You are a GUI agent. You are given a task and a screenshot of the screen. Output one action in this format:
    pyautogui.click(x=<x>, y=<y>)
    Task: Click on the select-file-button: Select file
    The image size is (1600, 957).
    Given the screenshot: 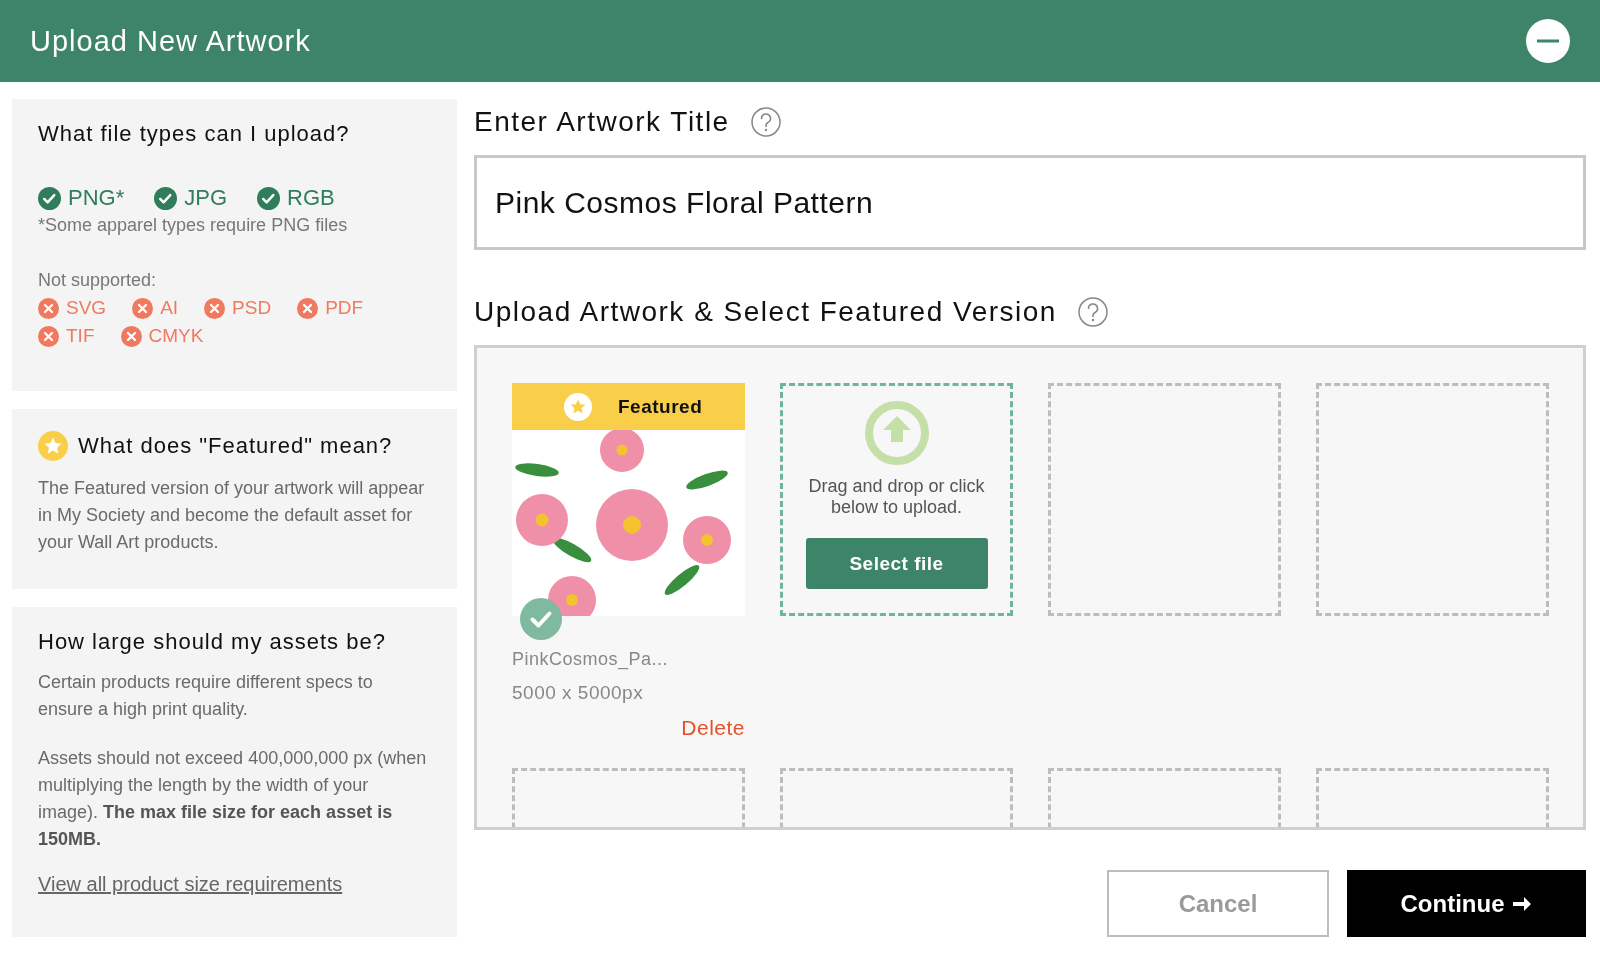 What is the action you would take?
    pyautogui.click(x=896, y=563)
    